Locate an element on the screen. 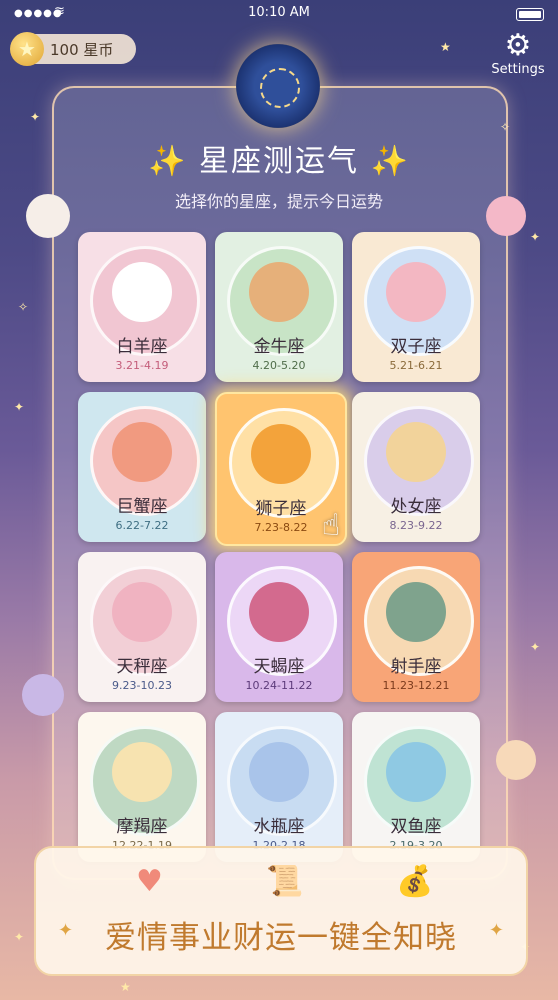  zodiac-card: 水瓶座1.20-2.18 is located at coordinates (279, 787).